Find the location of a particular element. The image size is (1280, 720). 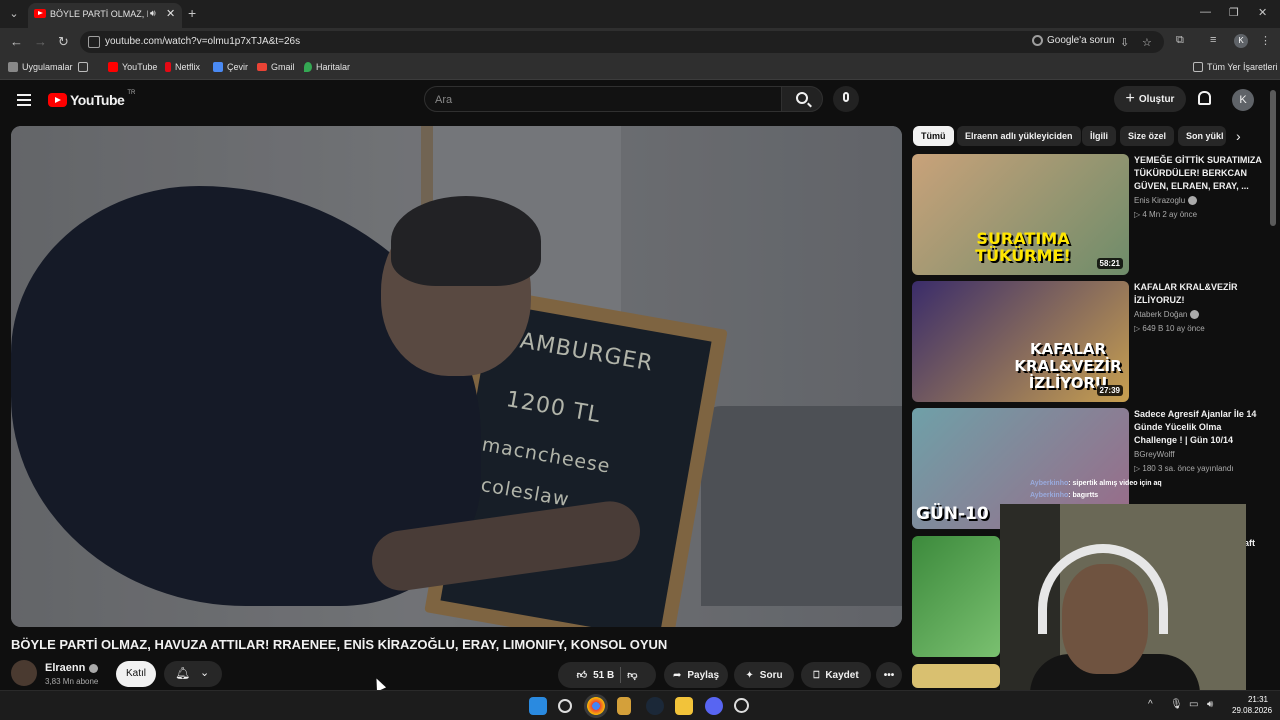

site-info-icon is located at coordinates (94, 42).